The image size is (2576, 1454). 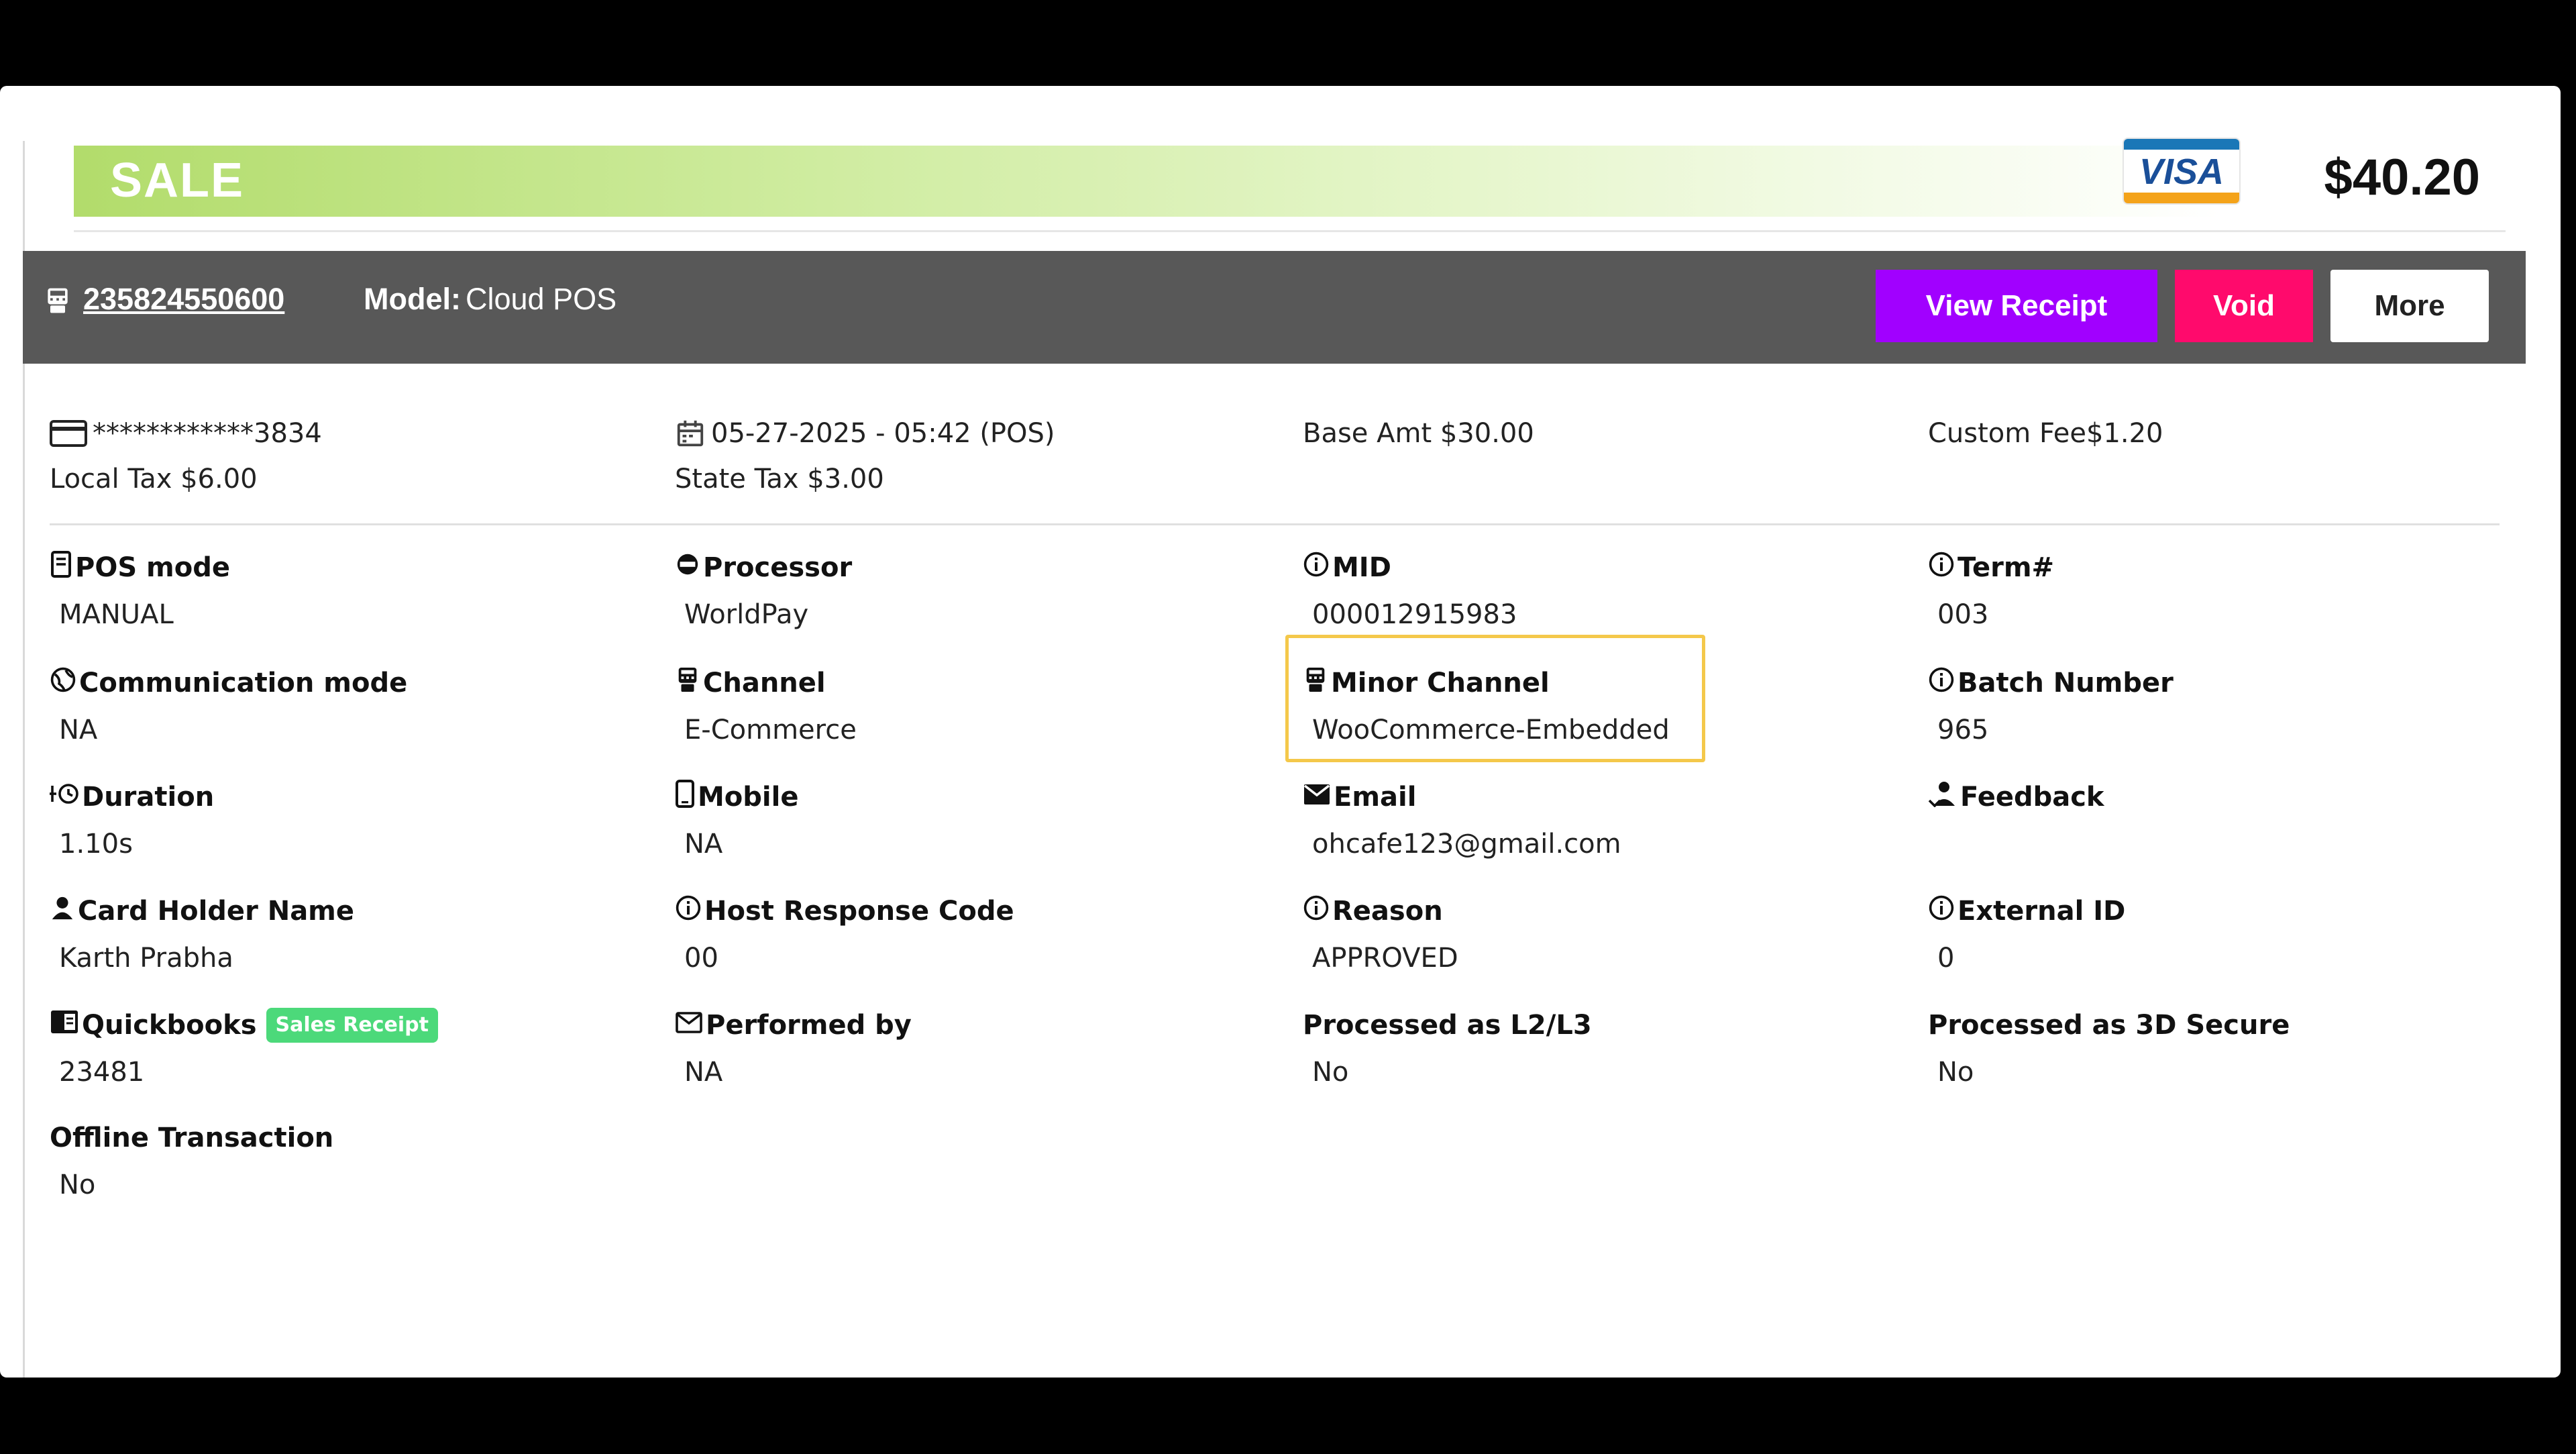 What do you see at coordinates (770, 730) in the screenshot?
I see `field-value: E-Commerce` at bounding box center [770, 730].